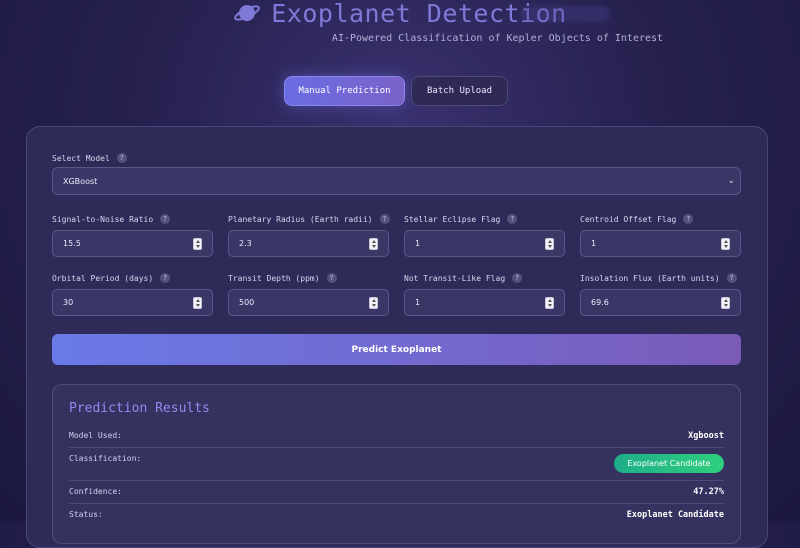 This screenshot has width=800, height=548. I want to click on transit-flag-label: Not Transit-Like Flag ?, so click(463, 278).